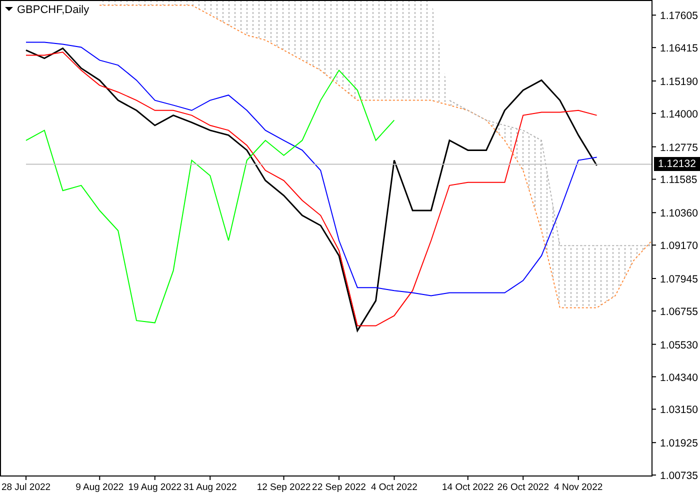 This screenshot has height=500, width=700. Describe the element at coordinates (679, 410) in the screenshot. I see `y-tick-label: 1.03150` at that location.